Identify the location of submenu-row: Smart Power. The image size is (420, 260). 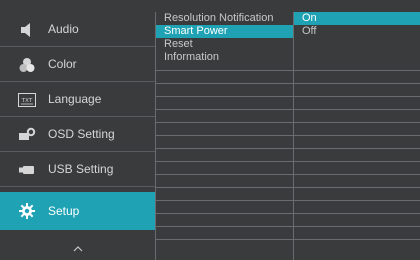
(224, 31).